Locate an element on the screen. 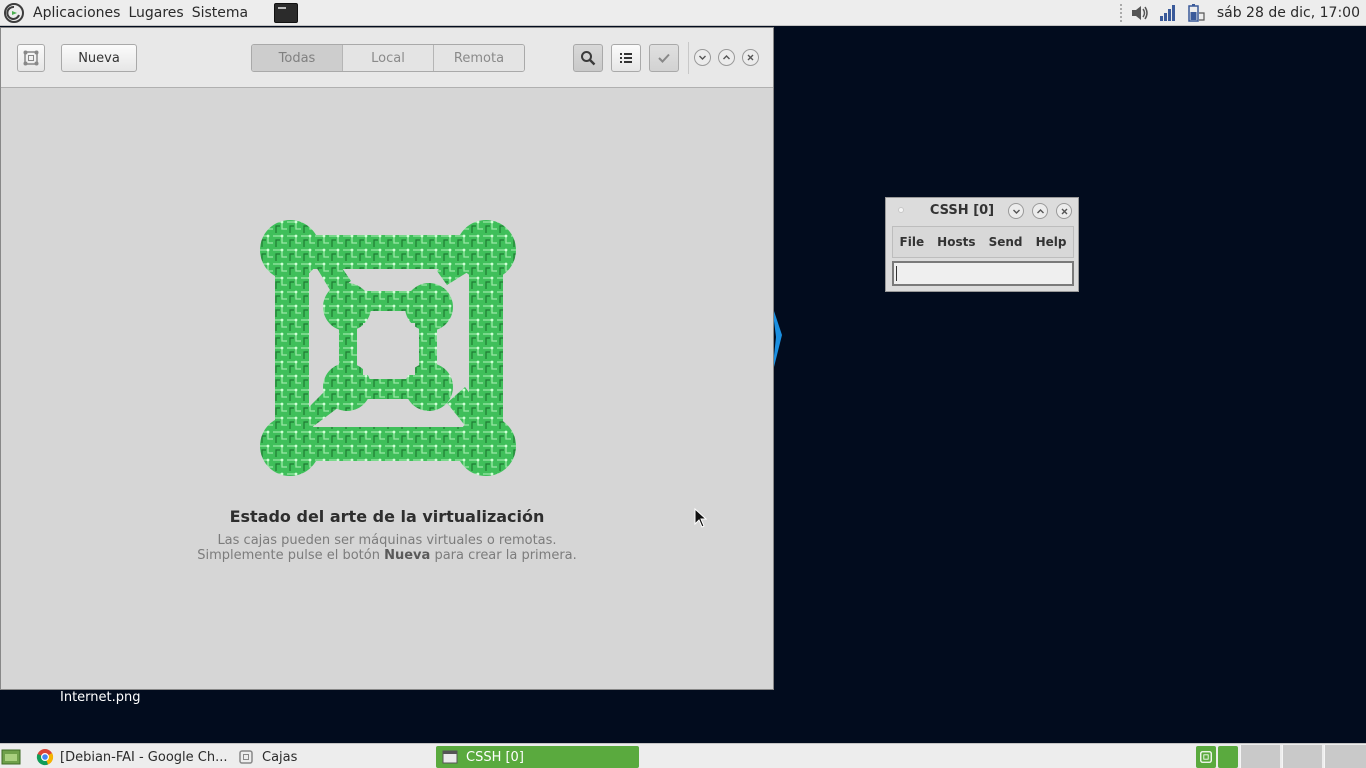  taskbar-item-label: CSSH [0] is located at coordinates (495, 757).